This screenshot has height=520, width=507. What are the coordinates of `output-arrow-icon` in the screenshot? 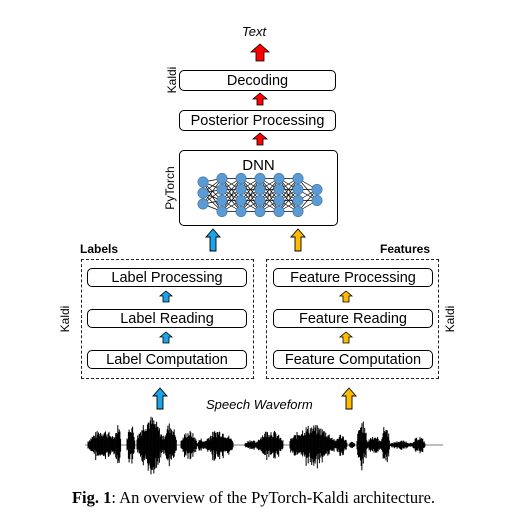 It's located at (260, 52).